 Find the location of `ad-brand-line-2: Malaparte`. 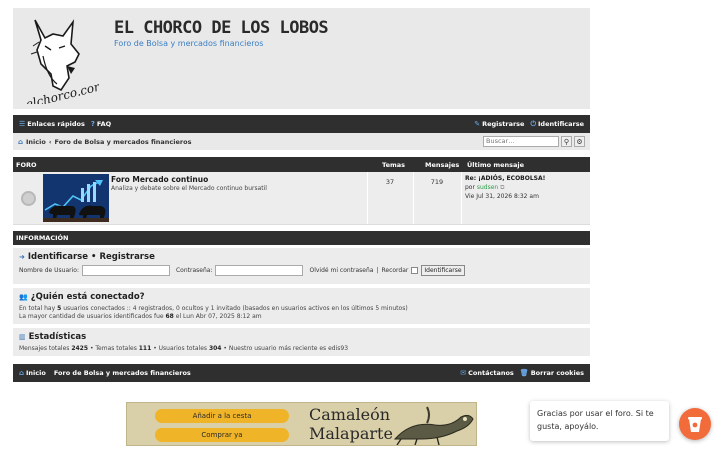

ad-brand-line-2: Malaparte is located at coordinates (351, 433).